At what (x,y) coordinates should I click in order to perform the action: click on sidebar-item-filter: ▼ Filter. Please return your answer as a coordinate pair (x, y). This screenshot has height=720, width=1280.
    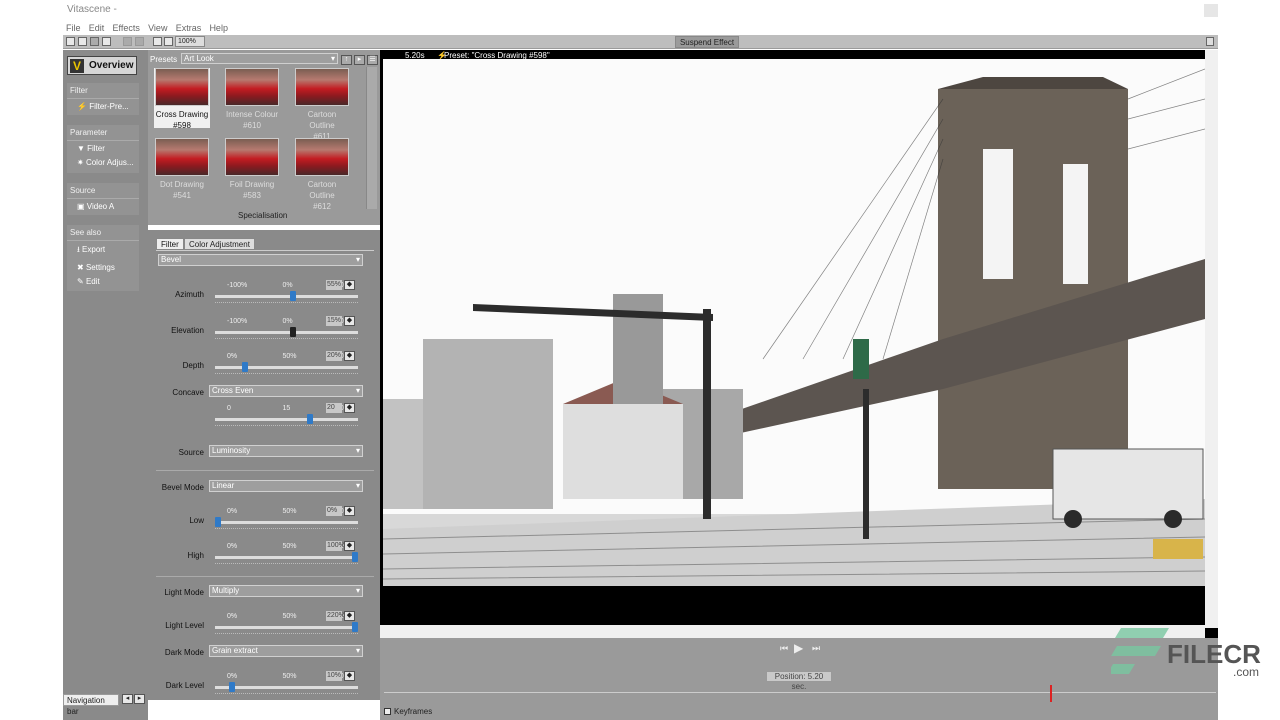
    Looking at the image, I should click on (103, 148).